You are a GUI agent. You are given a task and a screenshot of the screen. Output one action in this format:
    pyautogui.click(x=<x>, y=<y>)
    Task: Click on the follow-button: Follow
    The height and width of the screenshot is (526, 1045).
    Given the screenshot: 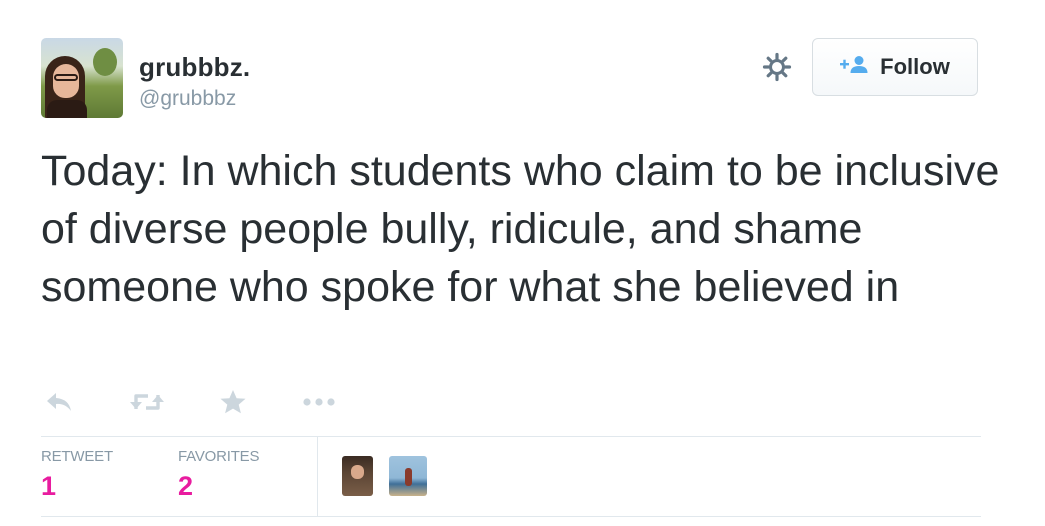 What is the action you would take?
    pyautogui.click(x=895, y=67)
    